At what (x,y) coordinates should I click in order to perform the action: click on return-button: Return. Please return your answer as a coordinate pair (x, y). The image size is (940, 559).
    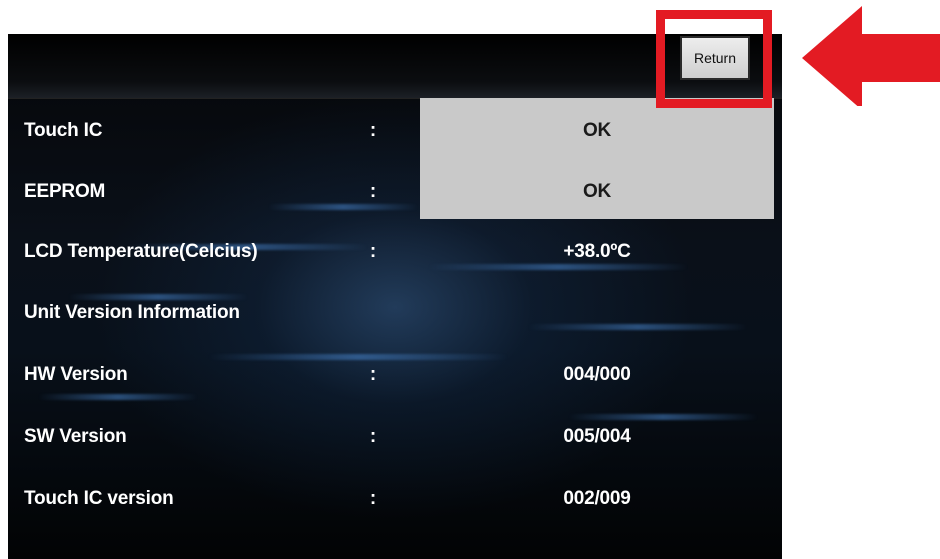
    Looking at the image, I should click on (715, 58).